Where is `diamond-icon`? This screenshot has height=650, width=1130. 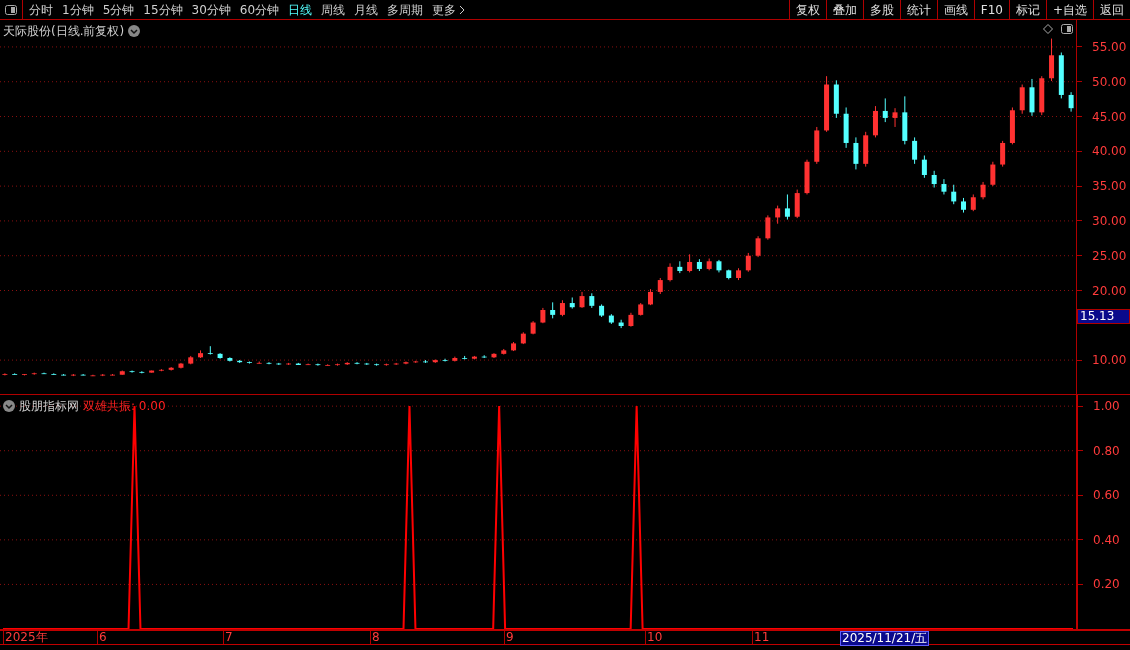
diamond-icon is located at coordinates (1048, 29).